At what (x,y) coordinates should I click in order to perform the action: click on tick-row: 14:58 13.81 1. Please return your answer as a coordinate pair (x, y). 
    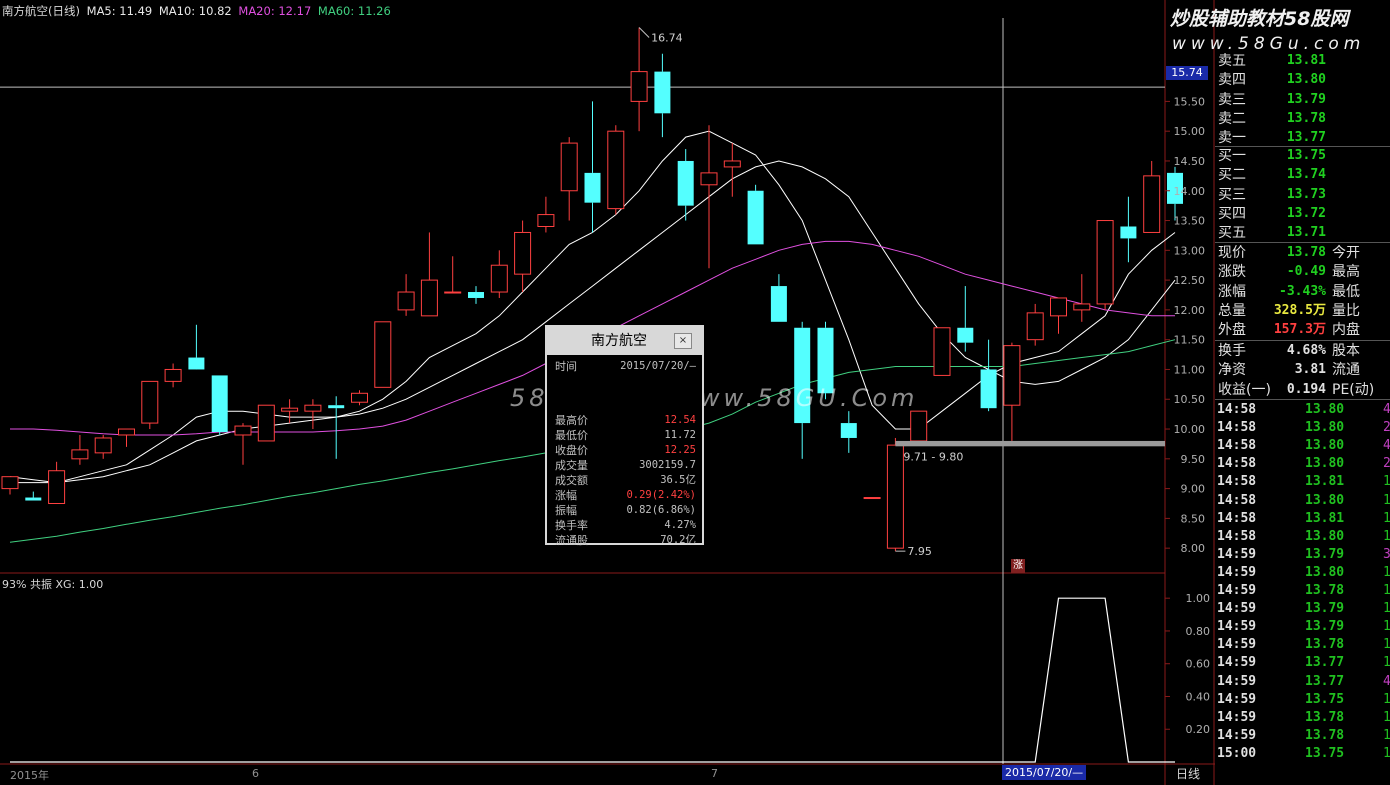
    Looking at the image, I should click on (1302, 482).